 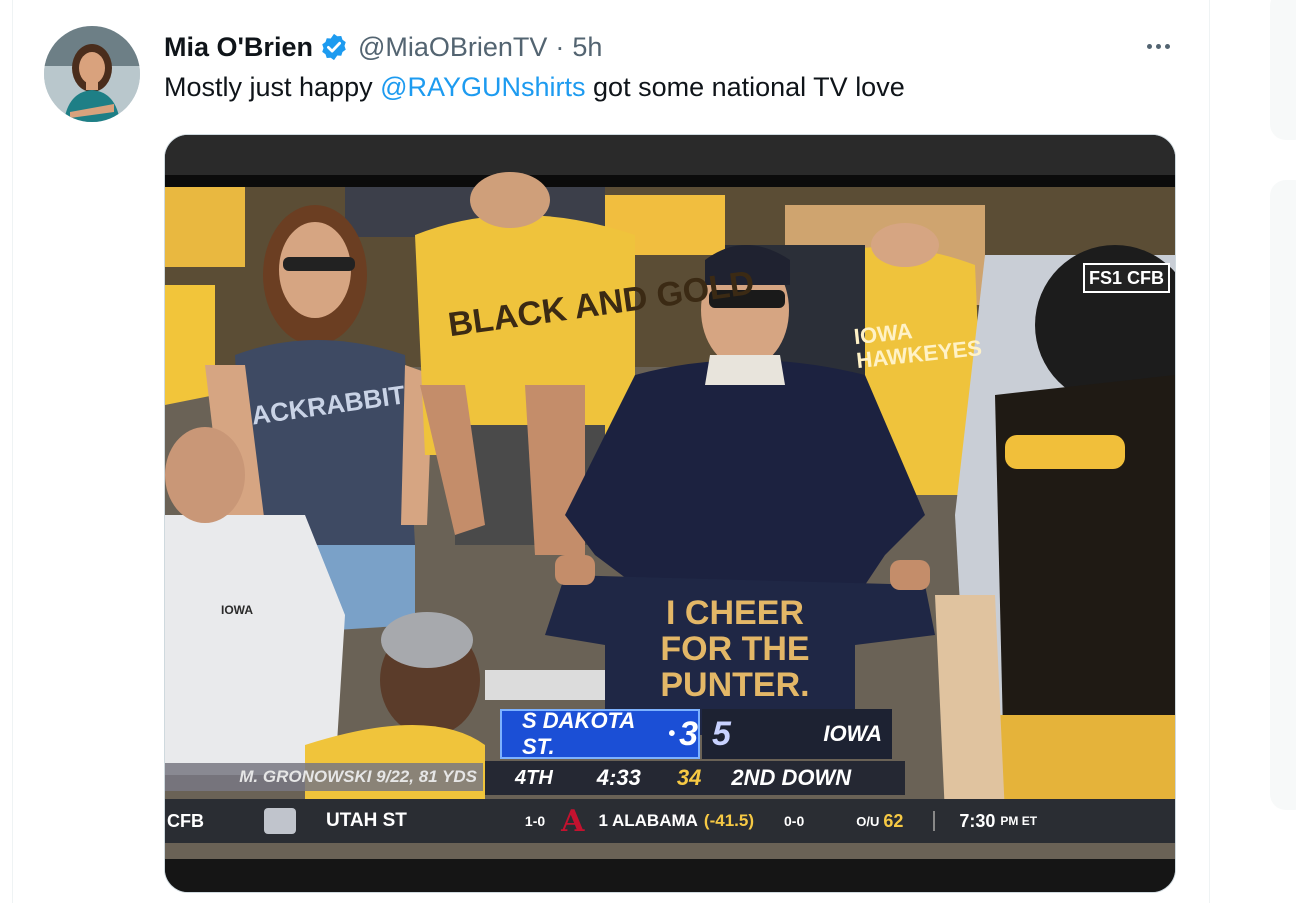 I want to click on punter-shirt-text: I CHEER FOR THE PUNTER., so click(x=735, y=649).